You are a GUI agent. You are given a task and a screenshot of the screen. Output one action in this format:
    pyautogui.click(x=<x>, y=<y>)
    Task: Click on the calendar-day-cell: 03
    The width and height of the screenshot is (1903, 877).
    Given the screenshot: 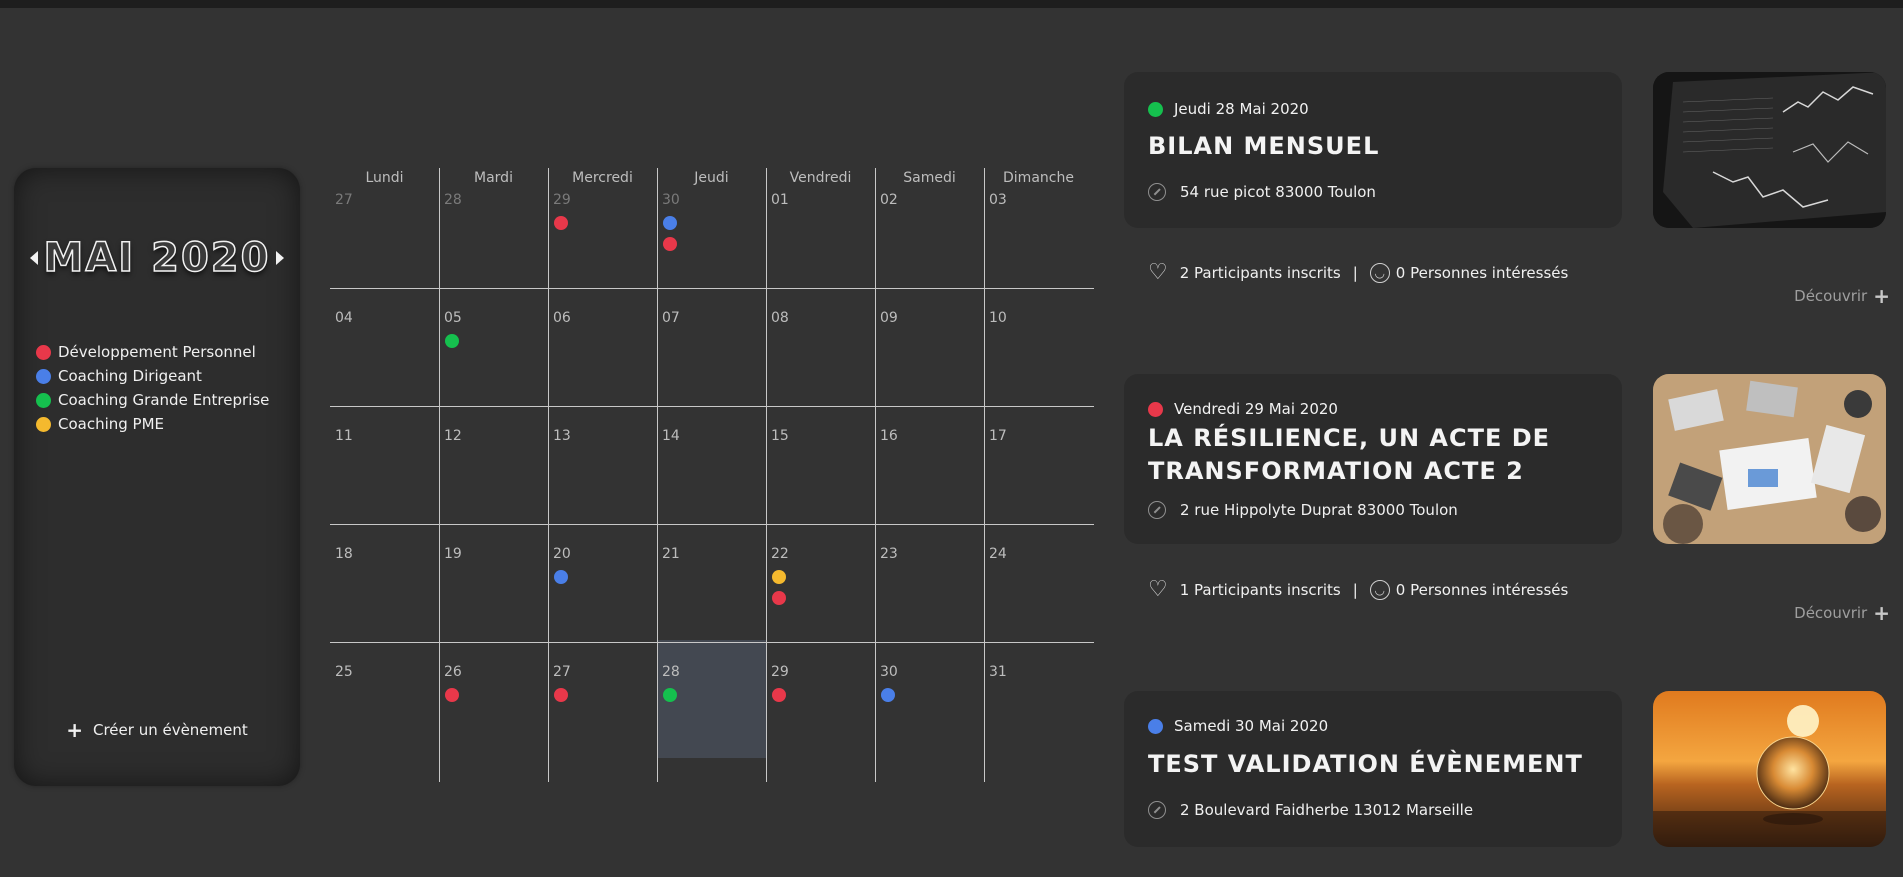 What is the action you would take?
    pyautogui.click(x=1038, y=227)
    